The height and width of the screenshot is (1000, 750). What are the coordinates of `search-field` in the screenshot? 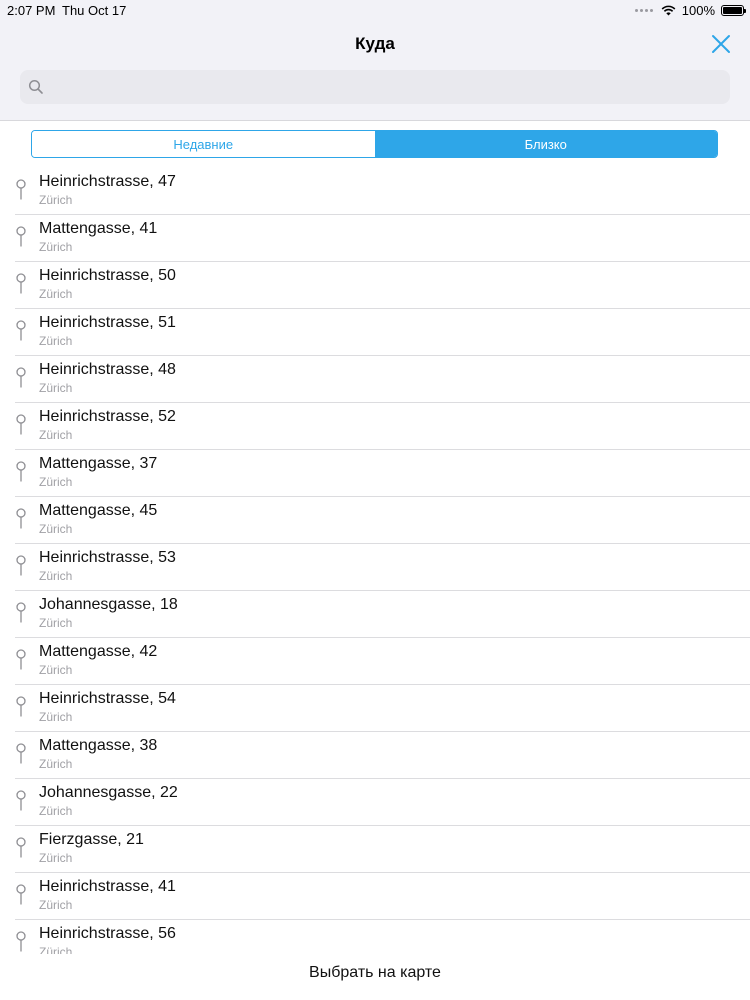 It's located at (375, 88).